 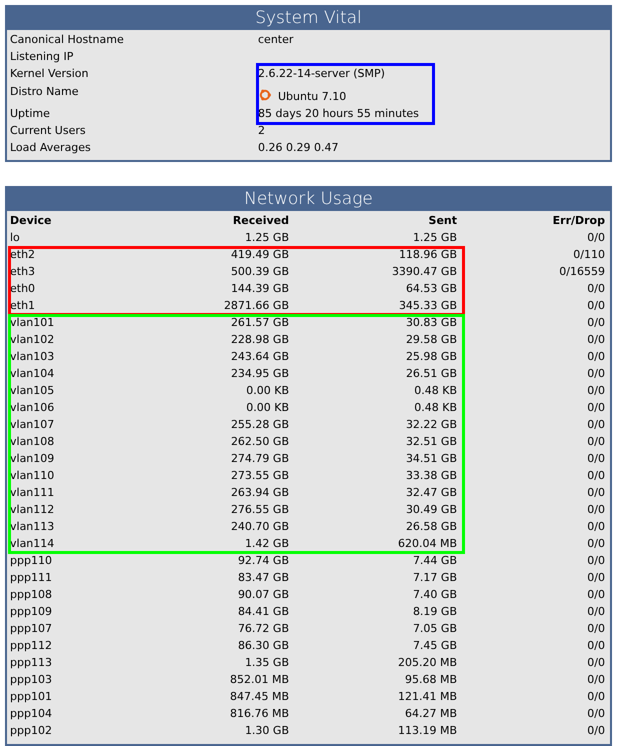 I want to click on table-cell-text: 816.76 MB, so click(x=258, y=714).